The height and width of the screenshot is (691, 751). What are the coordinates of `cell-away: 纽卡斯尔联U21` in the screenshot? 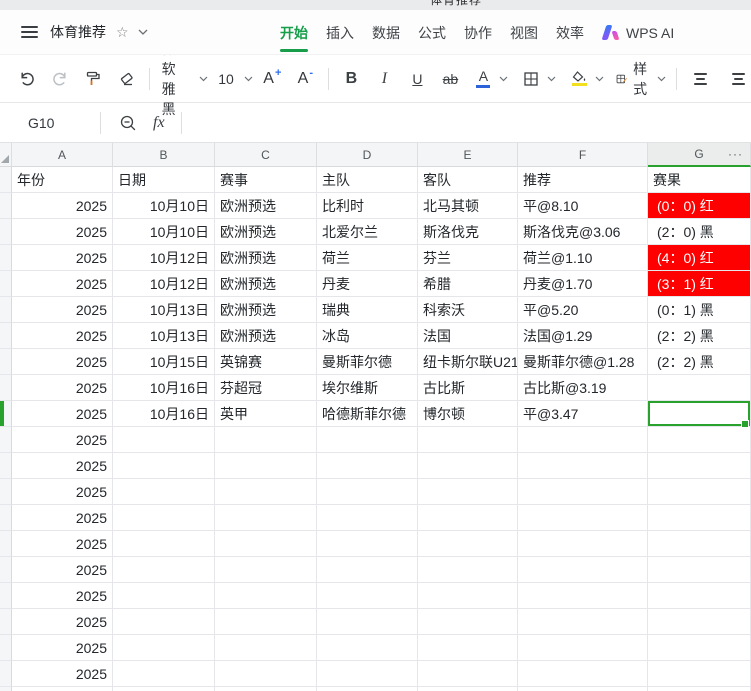 It's located at (468, 362).